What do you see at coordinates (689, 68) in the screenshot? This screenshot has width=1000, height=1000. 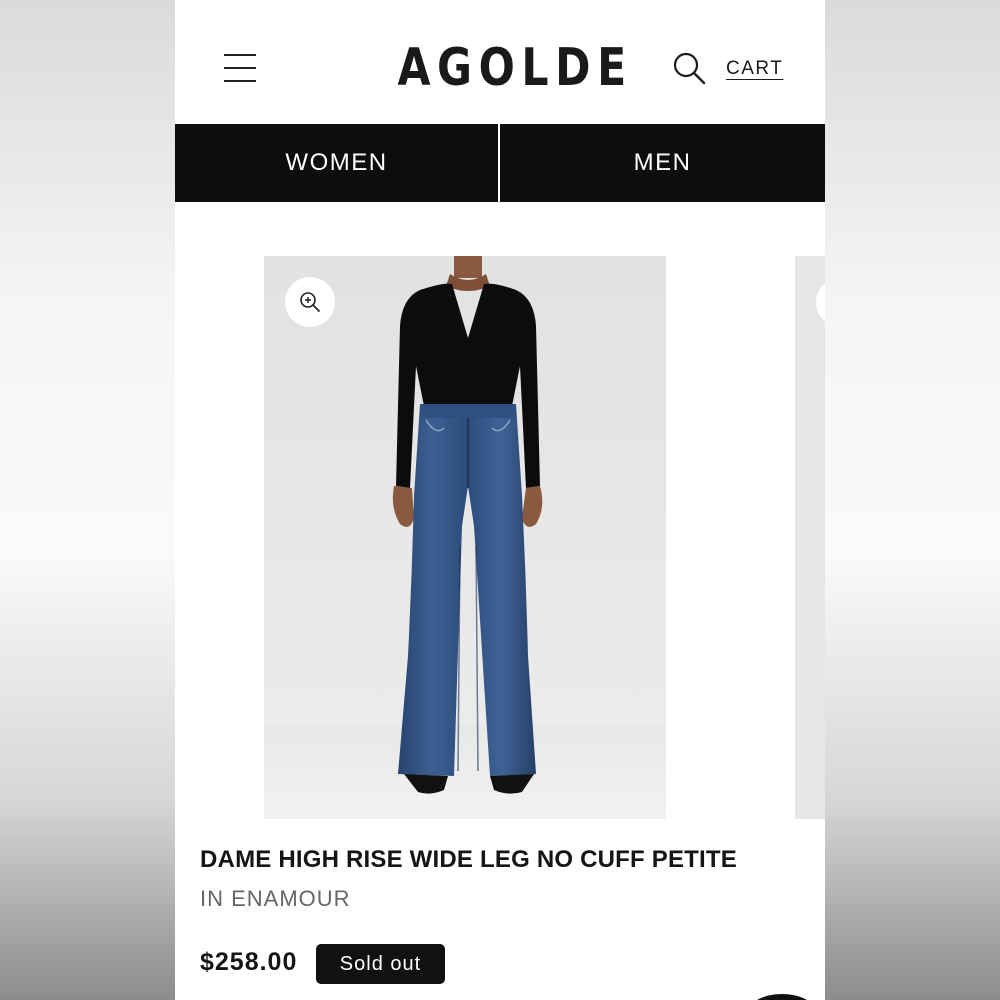 I see `search-icon` at bounding box center [689, 68].